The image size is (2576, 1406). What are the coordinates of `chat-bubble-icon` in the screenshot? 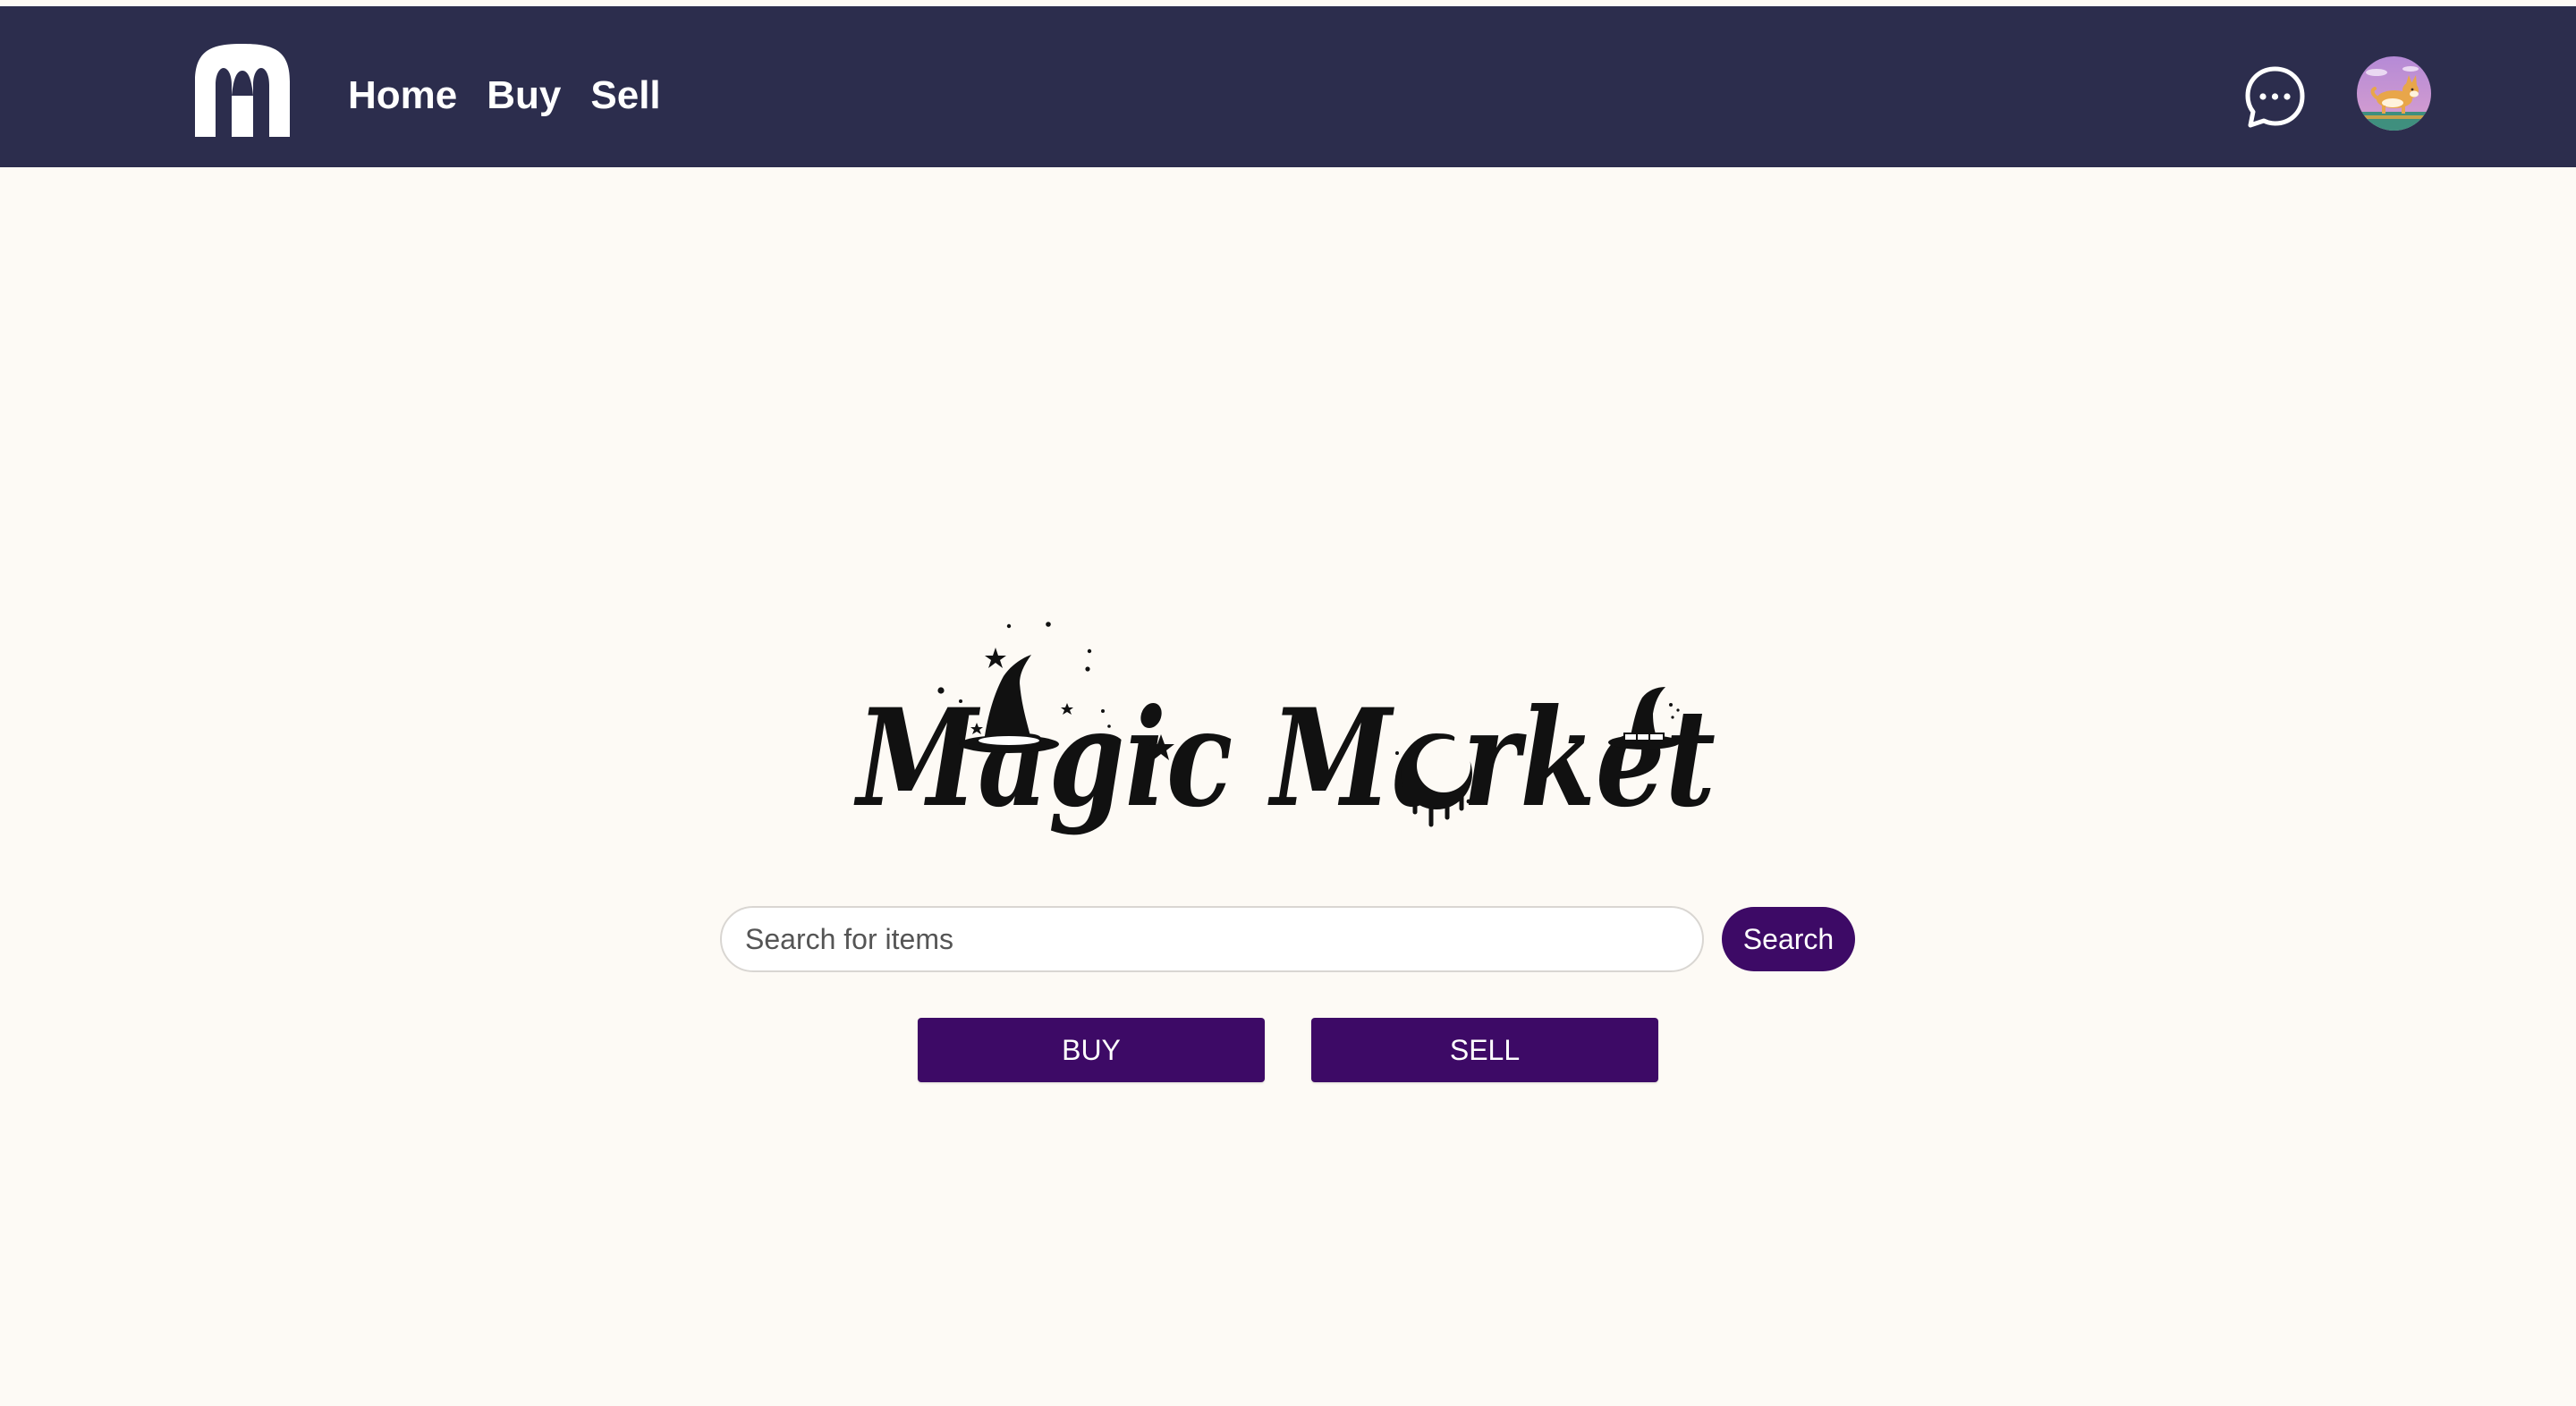 It's located at (2275, 98).